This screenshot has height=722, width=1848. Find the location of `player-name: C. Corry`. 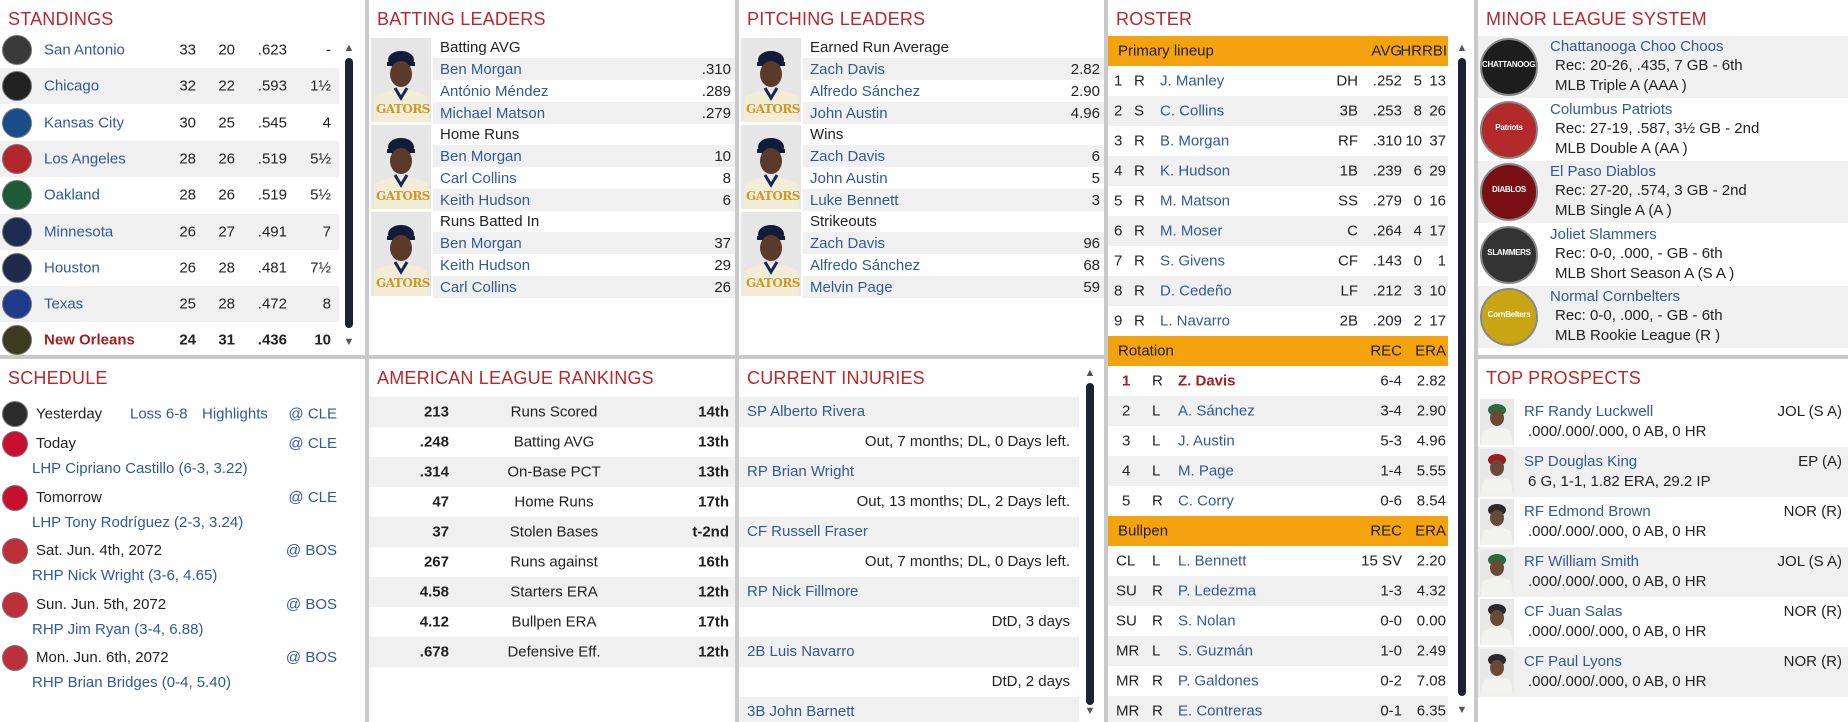

player-name: C. Corry is located at coordinates (1206, 501).